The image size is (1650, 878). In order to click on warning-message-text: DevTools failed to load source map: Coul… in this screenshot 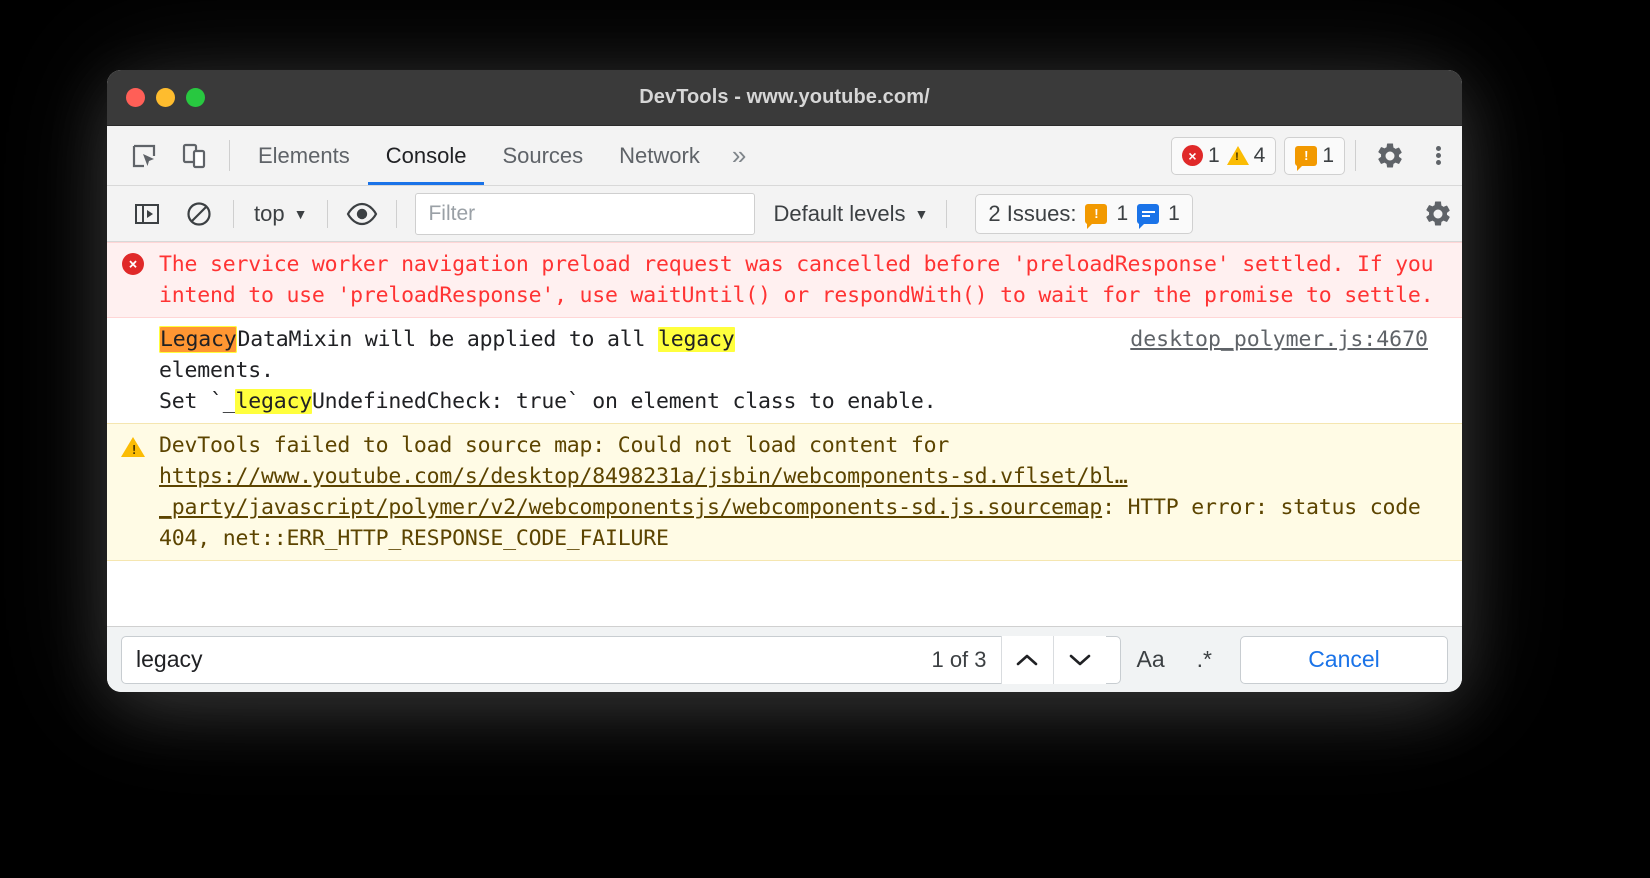, I will do `click(810, 492)`.